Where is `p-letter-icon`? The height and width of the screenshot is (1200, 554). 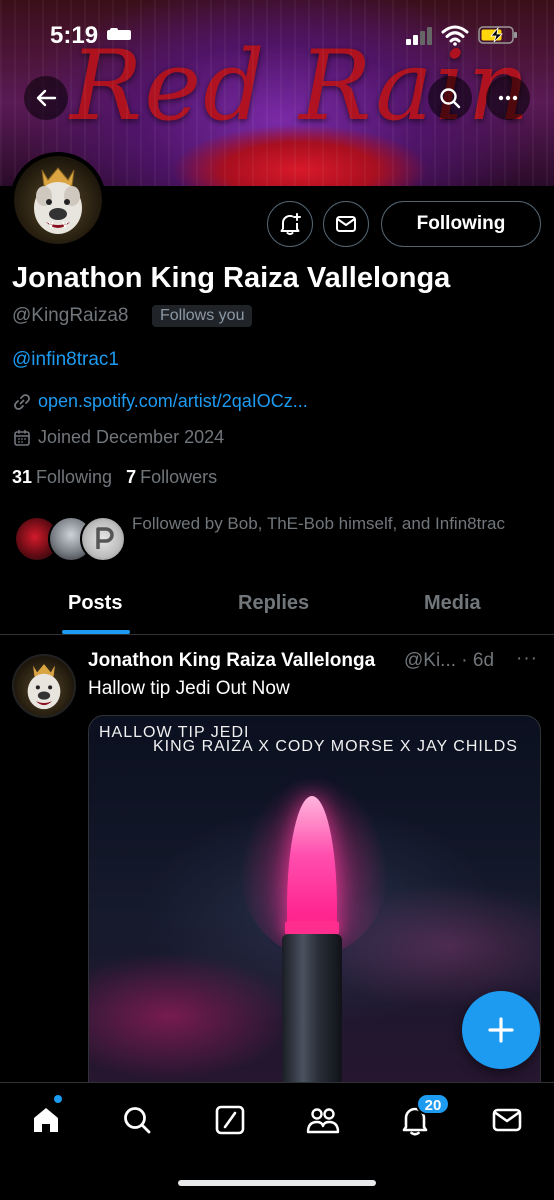 p-letter-icon is located at coordinates (105, 538).